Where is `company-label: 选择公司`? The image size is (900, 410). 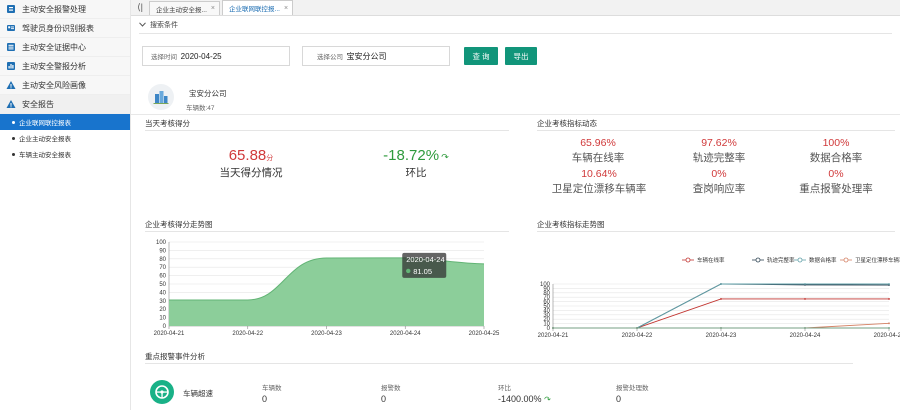
company-label: 选择公司 is located at coordinates (330, 57).